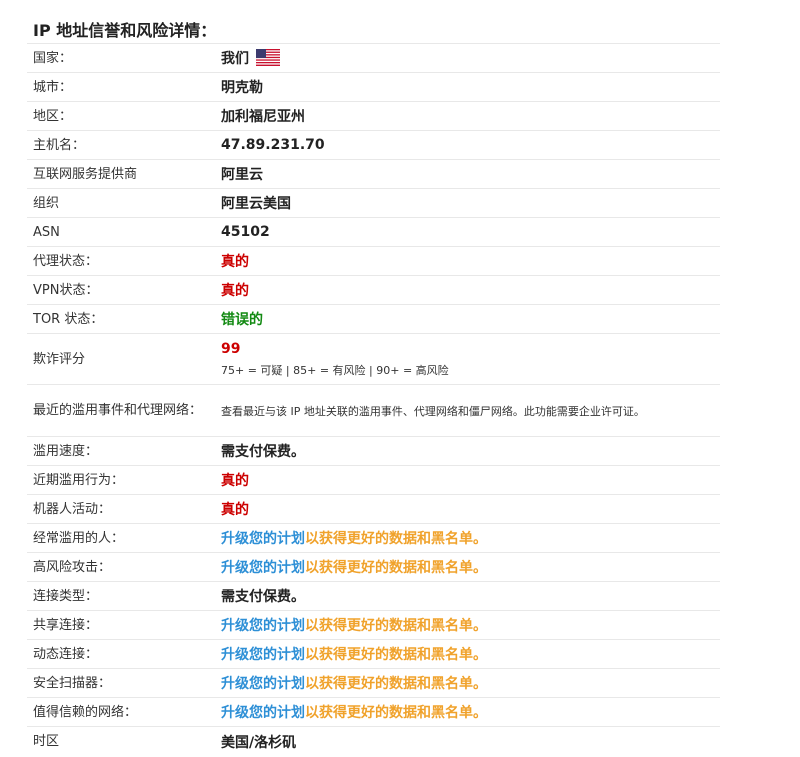 The image size is (800, 757). What do you see at coordinates (46, 741) in the screenshot?
I see `timezone-label: 时区` at bounding box center [46, 741].